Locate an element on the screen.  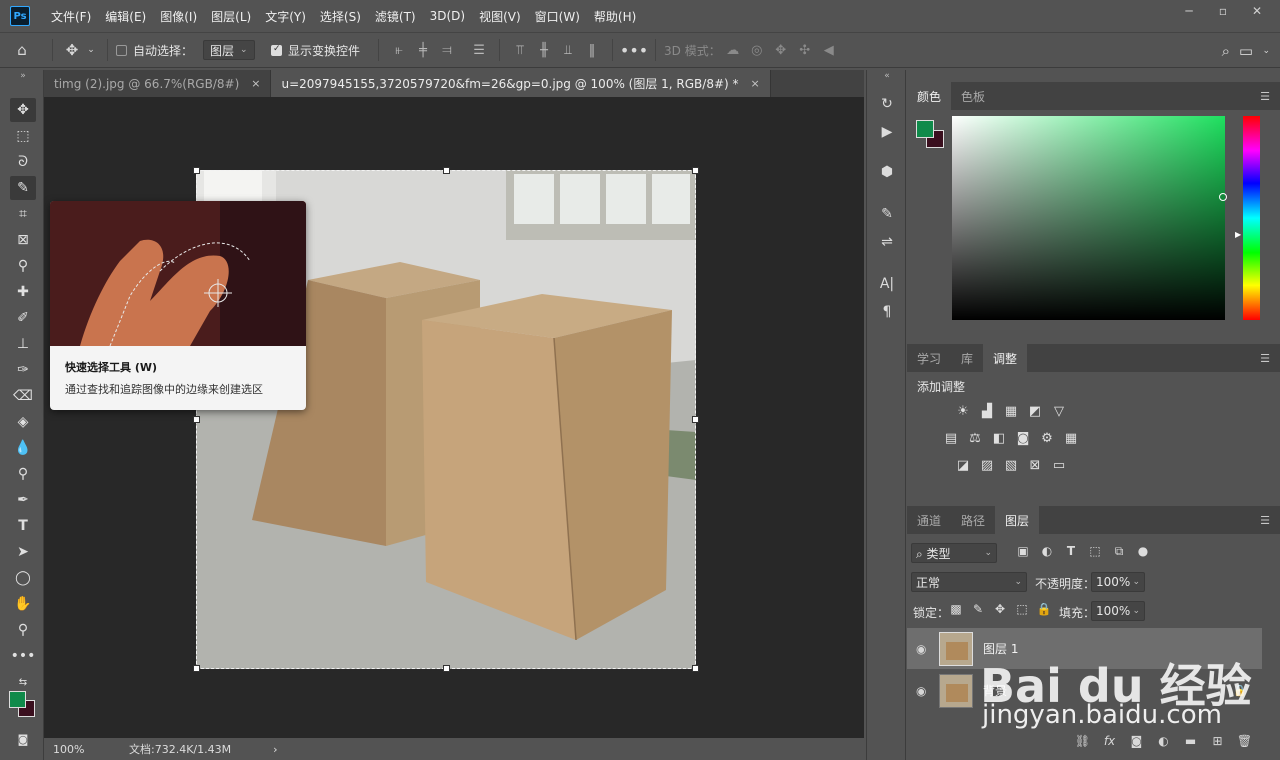
lock-transparent-icon: ▩ is located at coordinates (956, 609).